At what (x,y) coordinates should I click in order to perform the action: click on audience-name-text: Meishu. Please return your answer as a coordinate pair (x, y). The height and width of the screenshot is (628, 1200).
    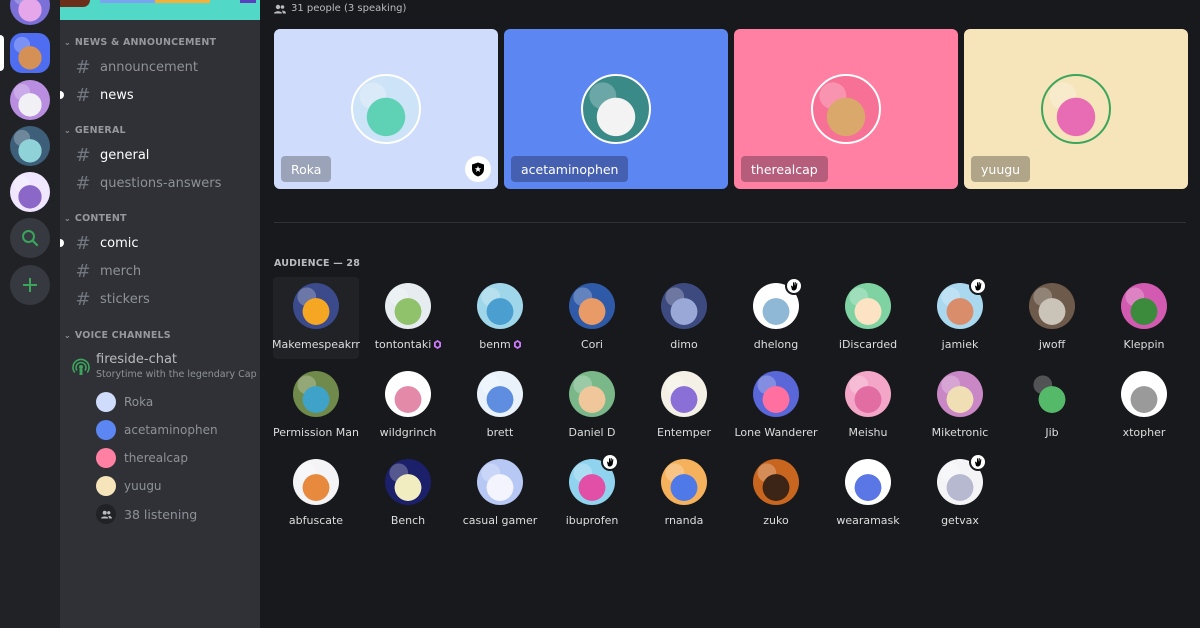
    Looking at the image, I should click on (868, 432).